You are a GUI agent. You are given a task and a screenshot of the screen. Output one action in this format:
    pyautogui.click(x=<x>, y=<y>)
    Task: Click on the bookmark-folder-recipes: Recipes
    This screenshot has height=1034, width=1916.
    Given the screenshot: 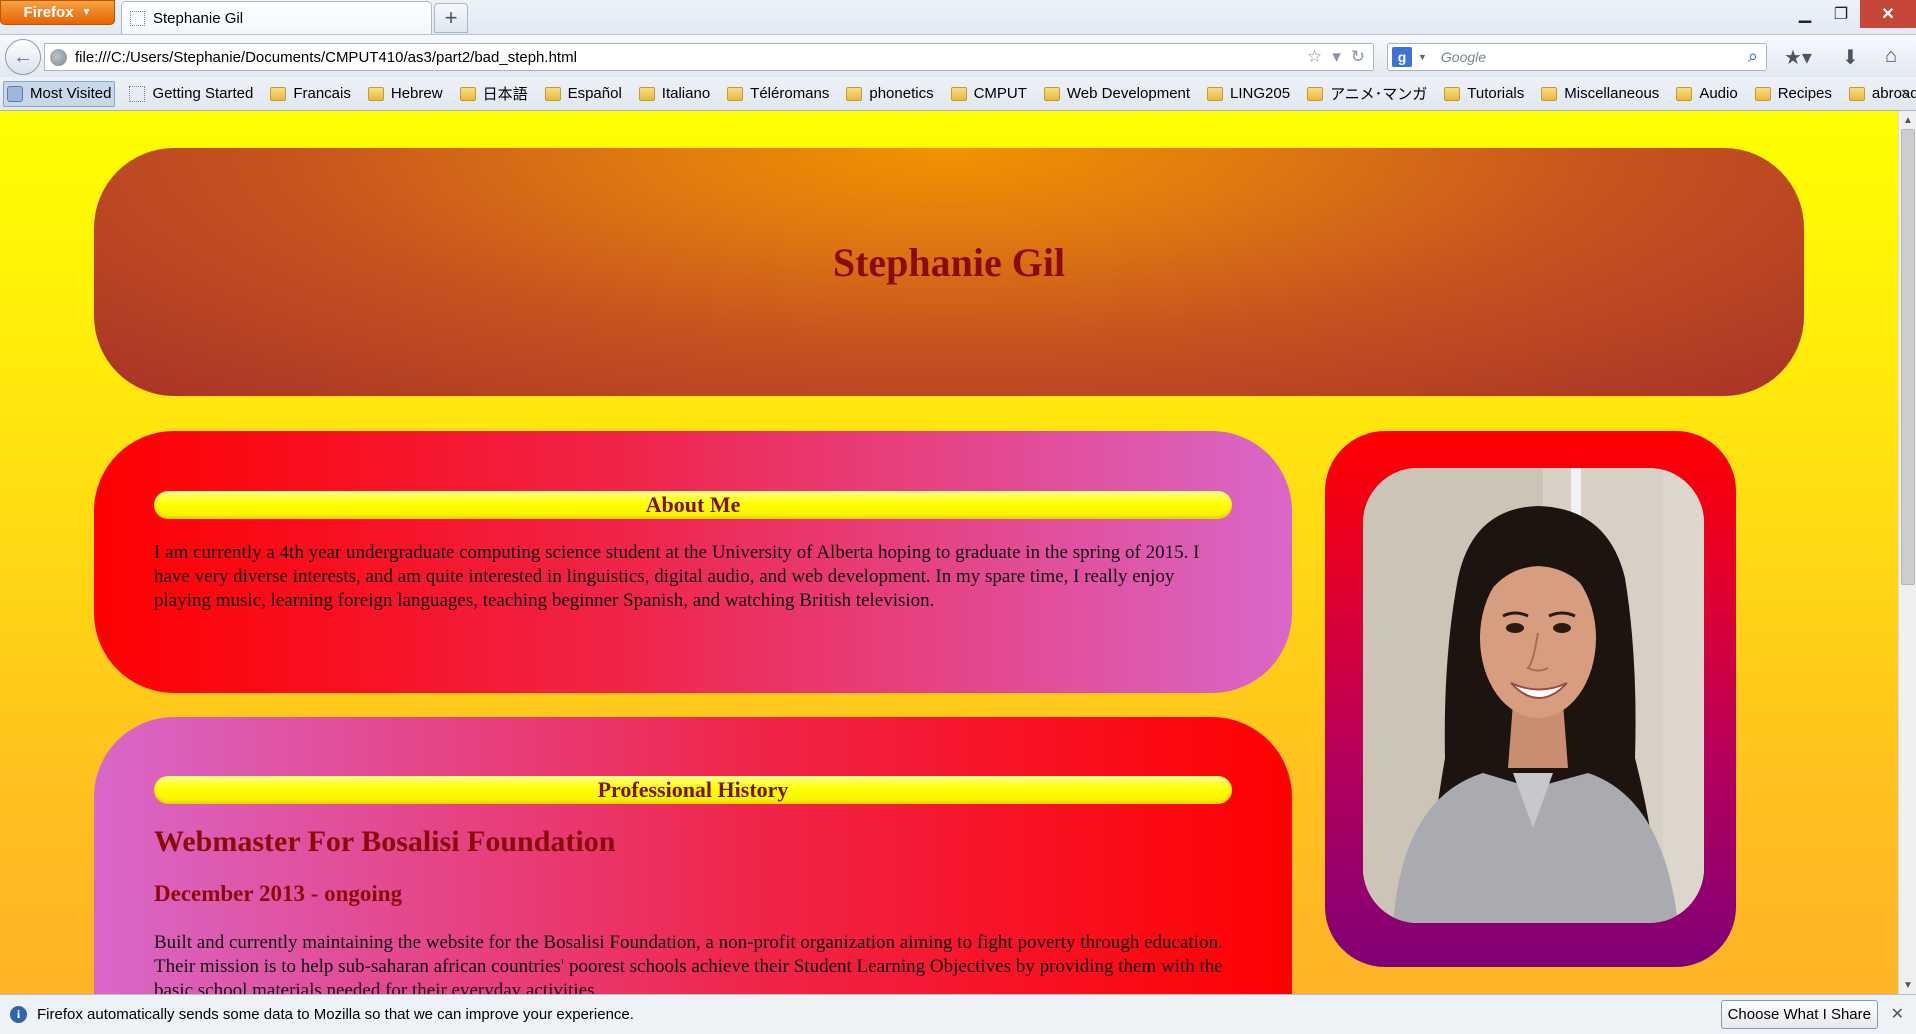 What is the action you would take?
    pyautogui.click(x=1793, y=94)
    